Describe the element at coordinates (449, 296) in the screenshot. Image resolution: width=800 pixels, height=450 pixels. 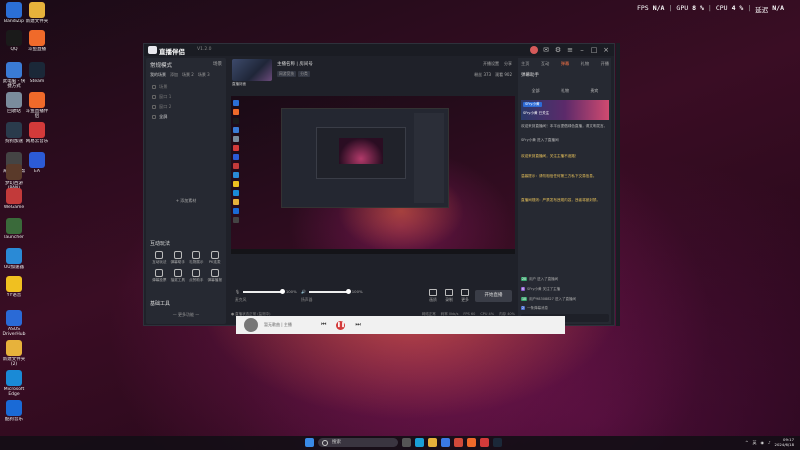
I see `right-tool-button: 录制` at that location.